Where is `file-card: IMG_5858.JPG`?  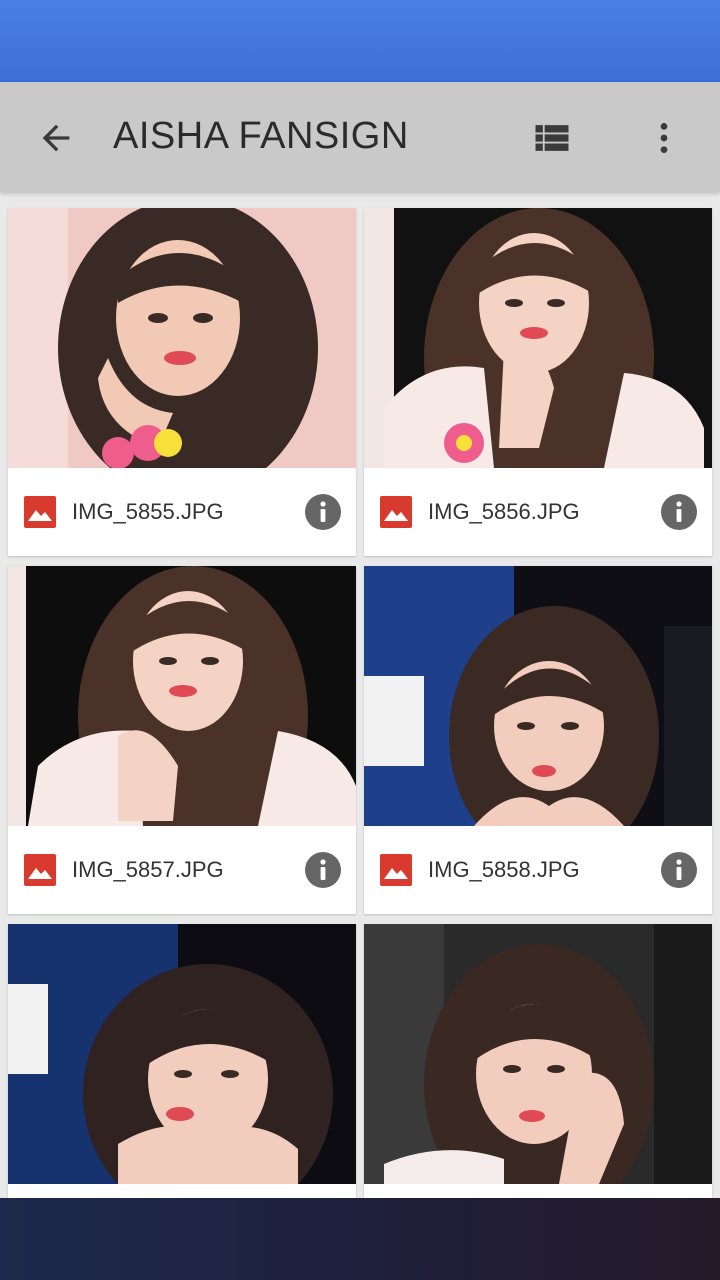
file-card: IMG_5858.JPG is located at coordinates (538, 740).